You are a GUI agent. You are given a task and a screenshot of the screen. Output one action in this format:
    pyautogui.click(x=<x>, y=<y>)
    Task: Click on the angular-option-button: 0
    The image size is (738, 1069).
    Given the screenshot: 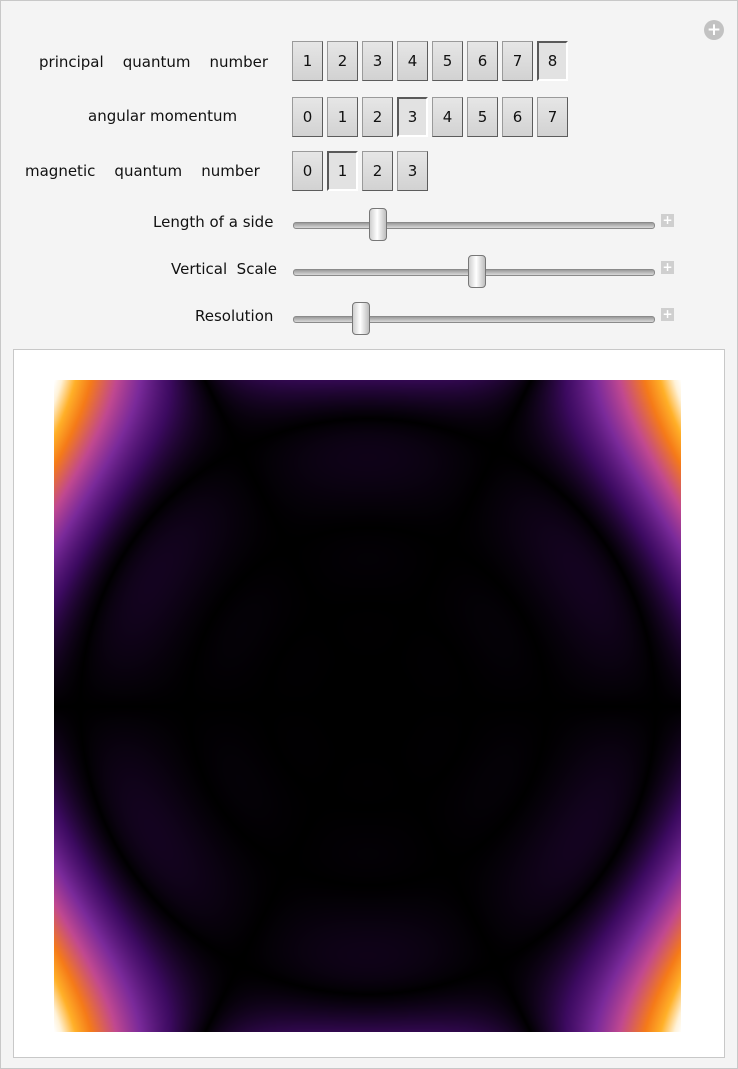 What is the action you would take?
    pyautogui.click(x=307, y=117)
    